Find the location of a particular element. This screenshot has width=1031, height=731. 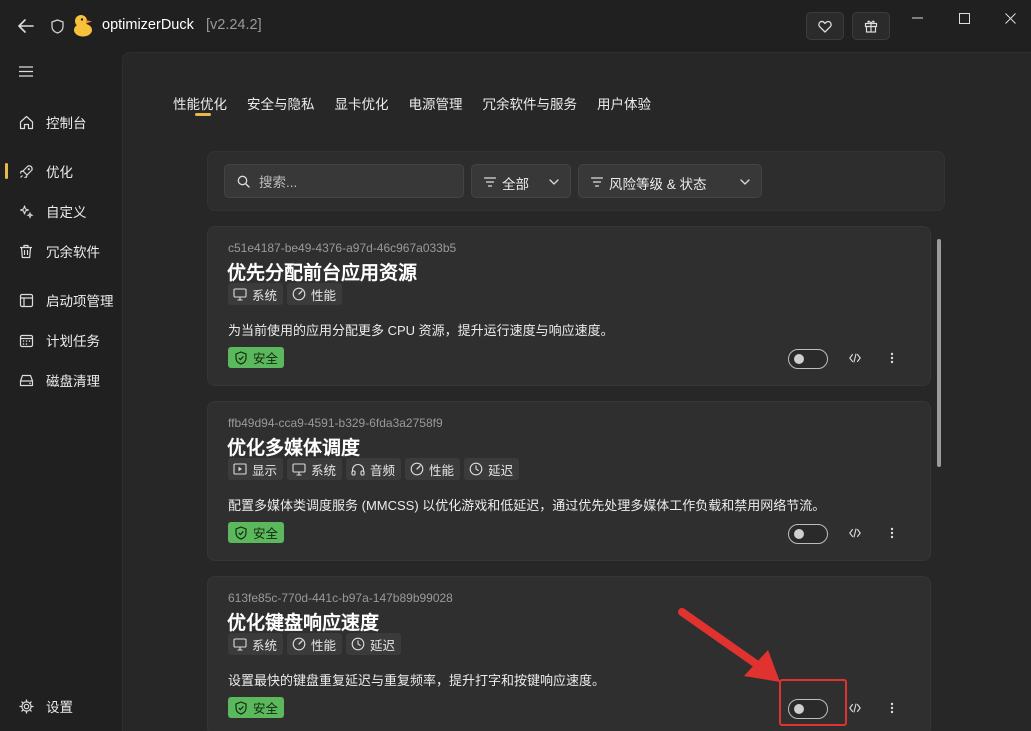

sidebar-item-scheduled-tasks: 计划任务 is located at coordinates (61, 340).